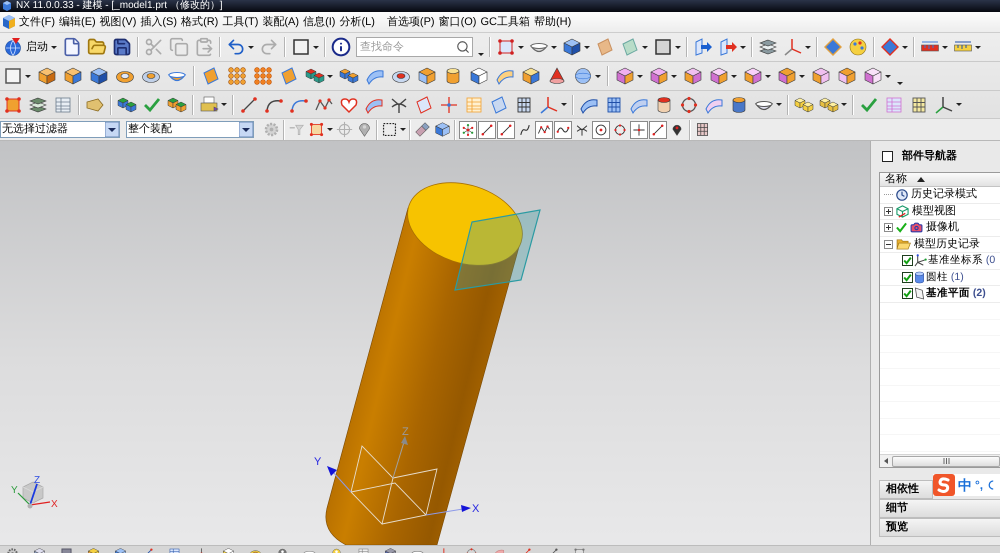 This screenshot has width=1000, height=553. I want to click on table-icon, so click(174, 550).